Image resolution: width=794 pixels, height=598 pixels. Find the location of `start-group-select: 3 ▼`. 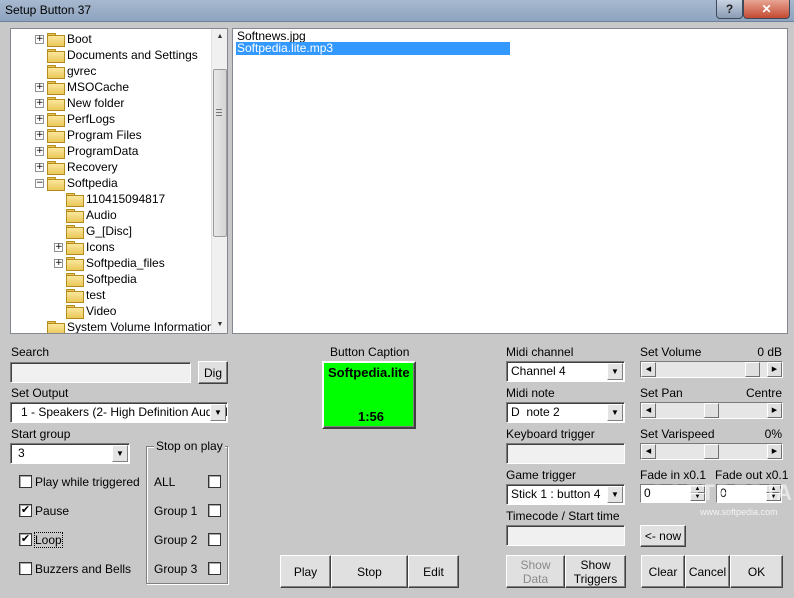

start-group-select: 3 ▼ is located at coordinates (70, 453).